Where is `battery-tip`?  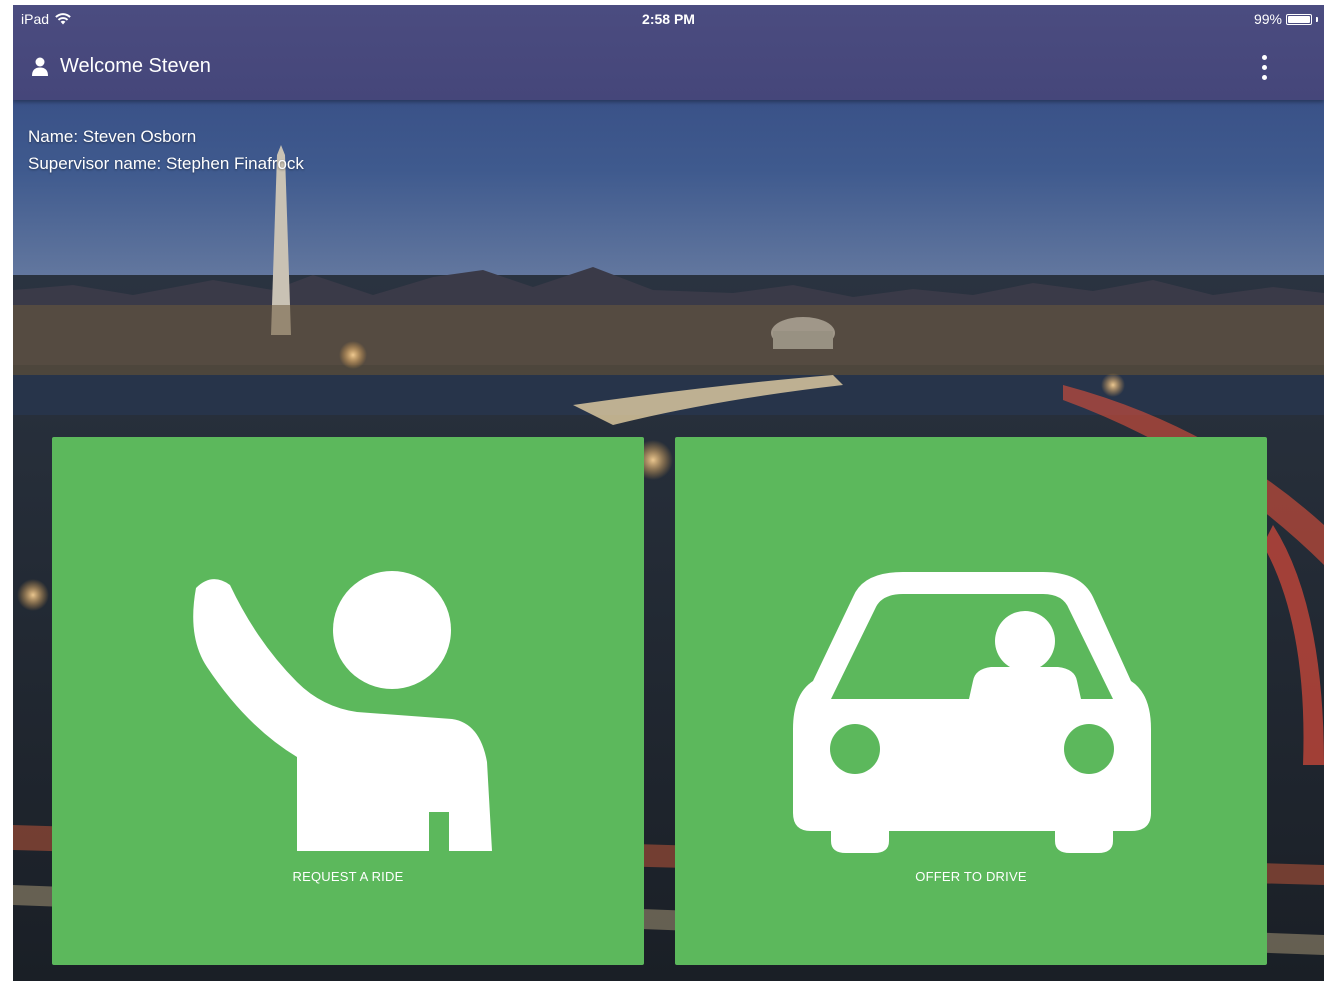
battery-tip is located at coordinates (1317, 19).